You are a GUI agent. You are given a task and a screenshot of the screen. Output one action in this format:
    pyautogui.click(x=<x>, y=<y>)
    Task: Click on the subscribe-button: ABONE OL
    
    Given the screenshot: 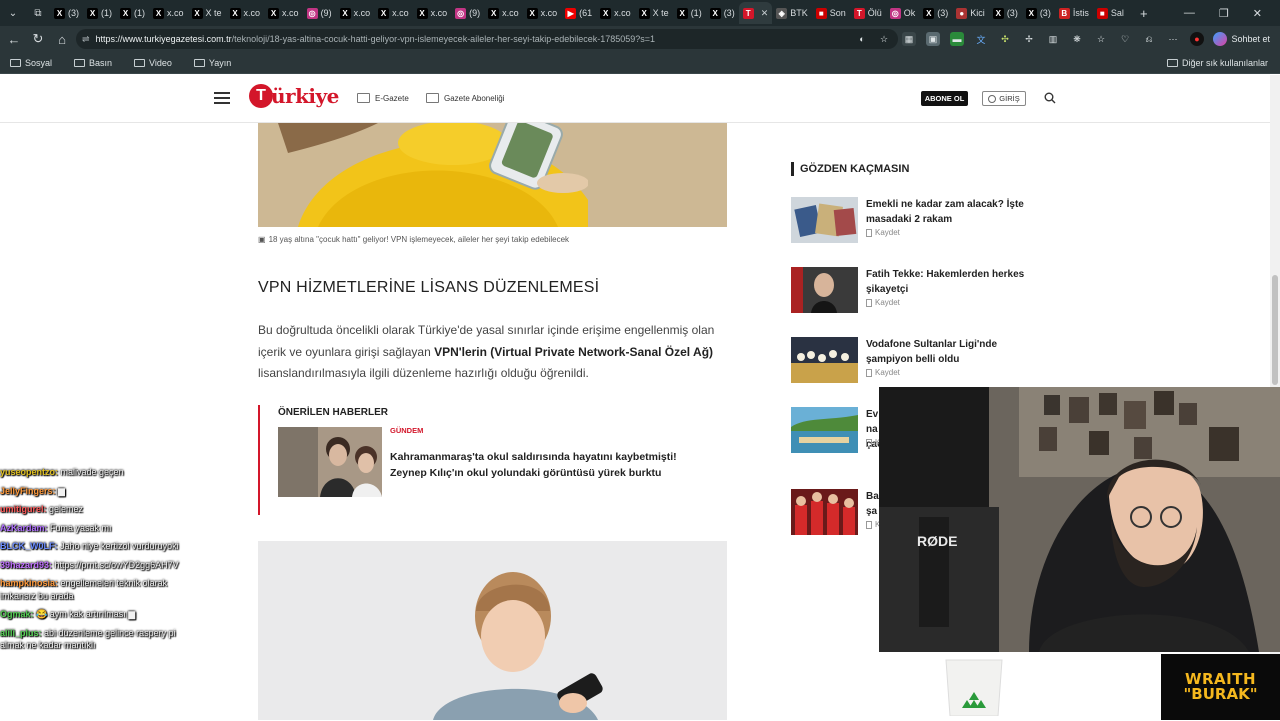 What is the action you would take?
    pyautogui.click(x=944, y=98)
    